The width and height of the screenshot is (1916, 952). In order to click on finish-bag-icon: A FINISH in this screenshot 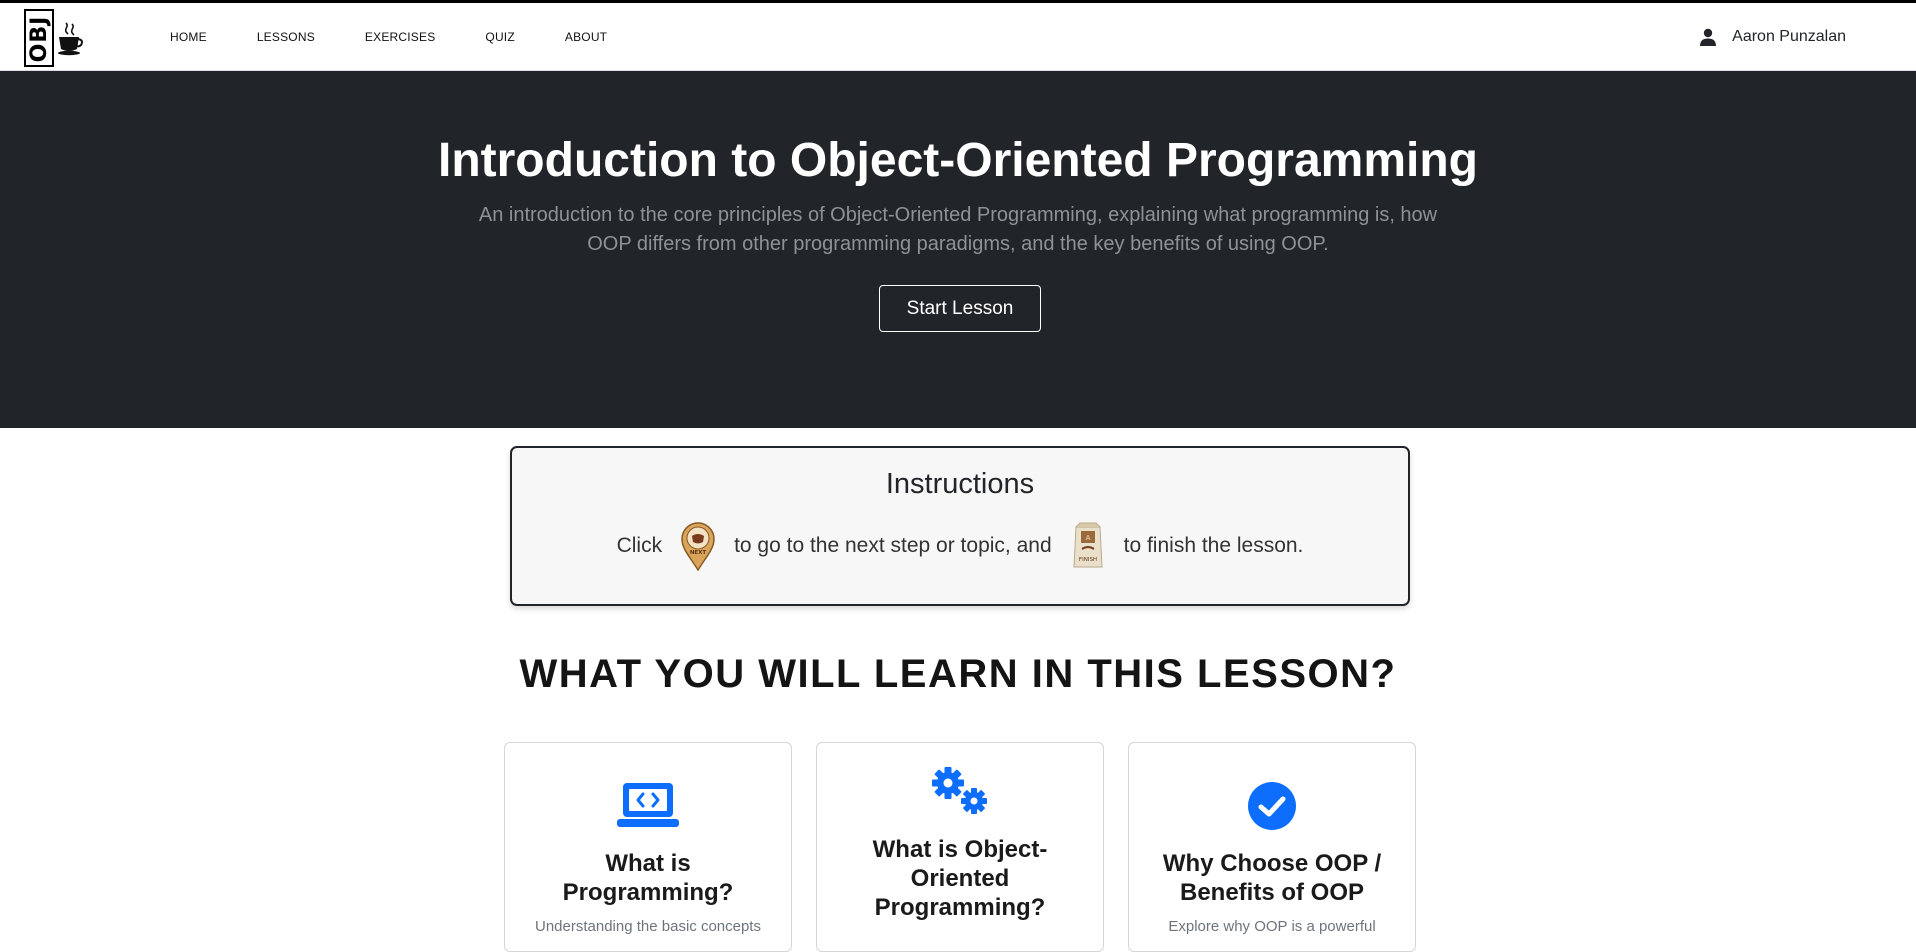, I will do `click(1088, 545)`.